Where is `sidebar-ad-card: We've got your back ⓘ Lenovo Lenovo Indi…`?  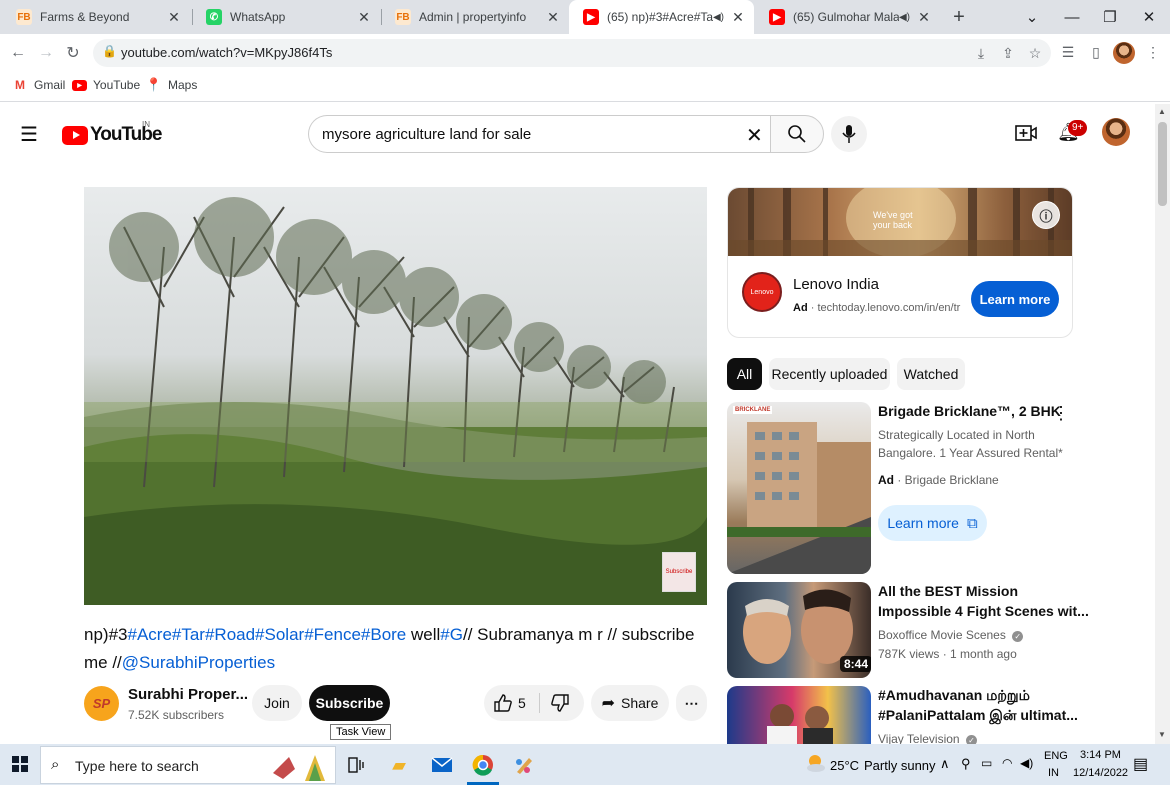 sidebar-ad-card: We've got your back ⓘ Lenovo Lenovo Indi… is located at coordinates (900, 262).